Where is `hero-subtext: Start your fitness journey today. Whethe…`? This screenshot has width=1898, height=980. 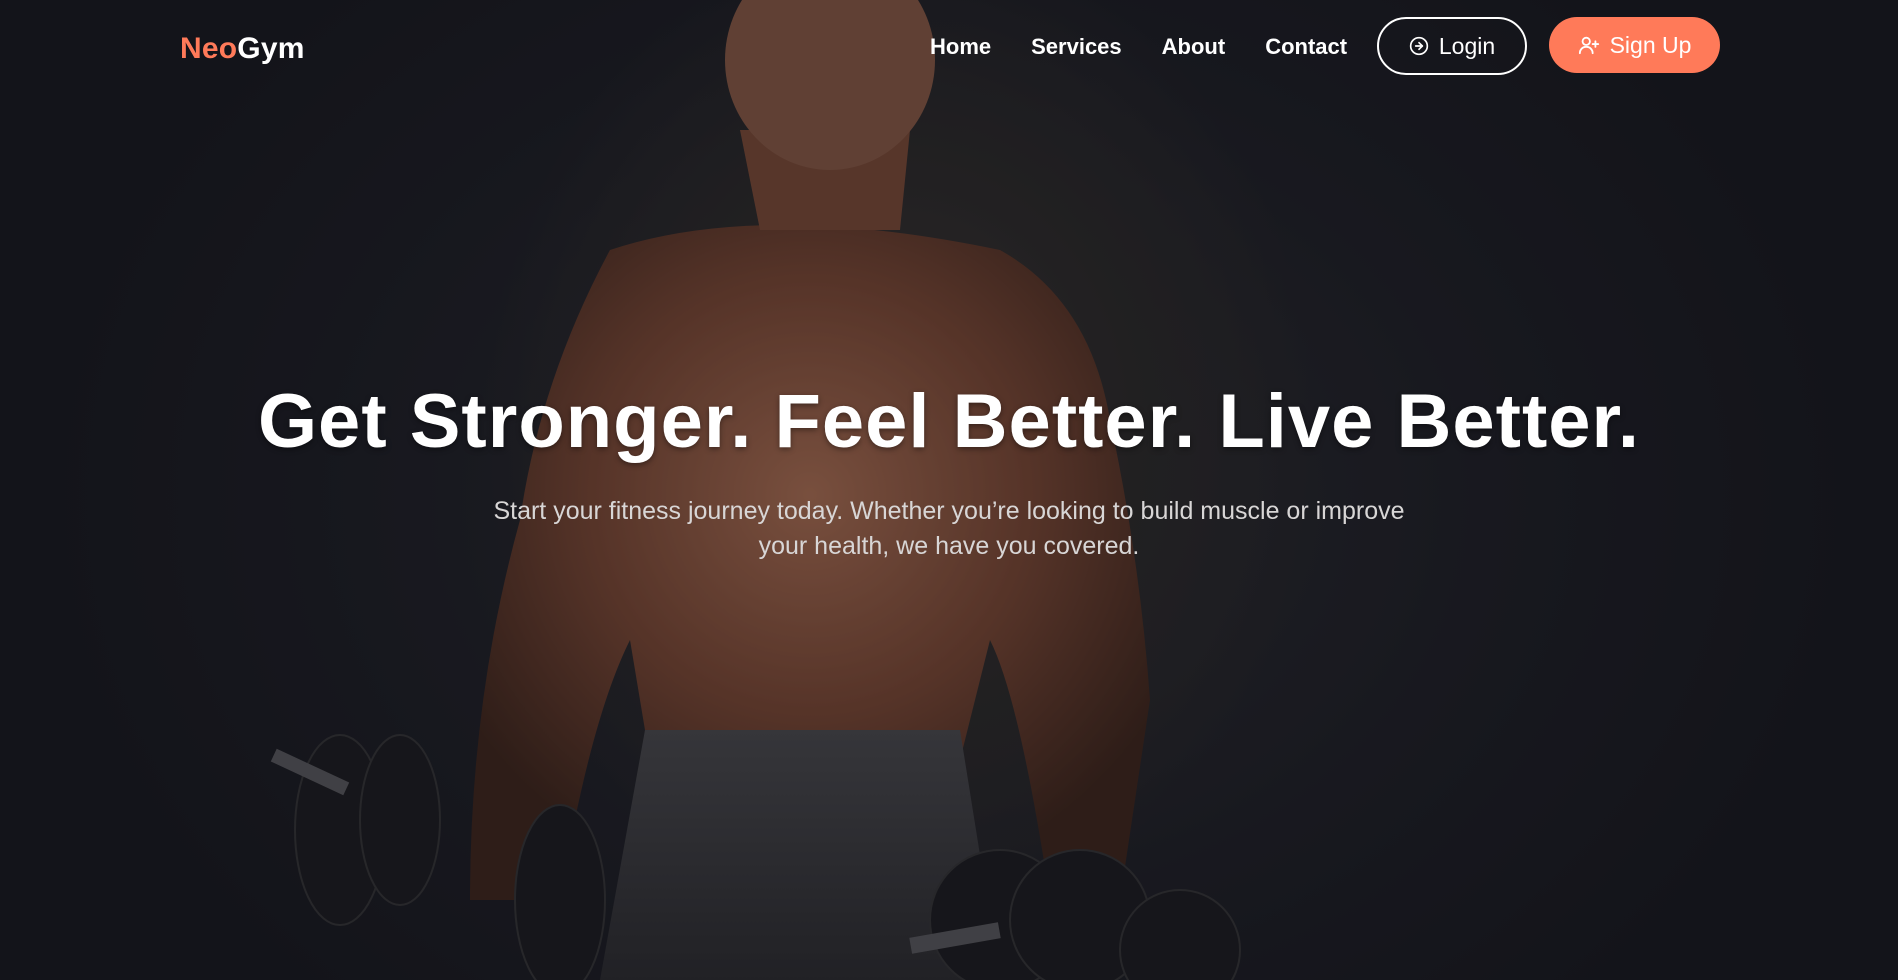
hero-subtext: Start your fitness journey today. Whethe… is located at coordinates (949, 528).